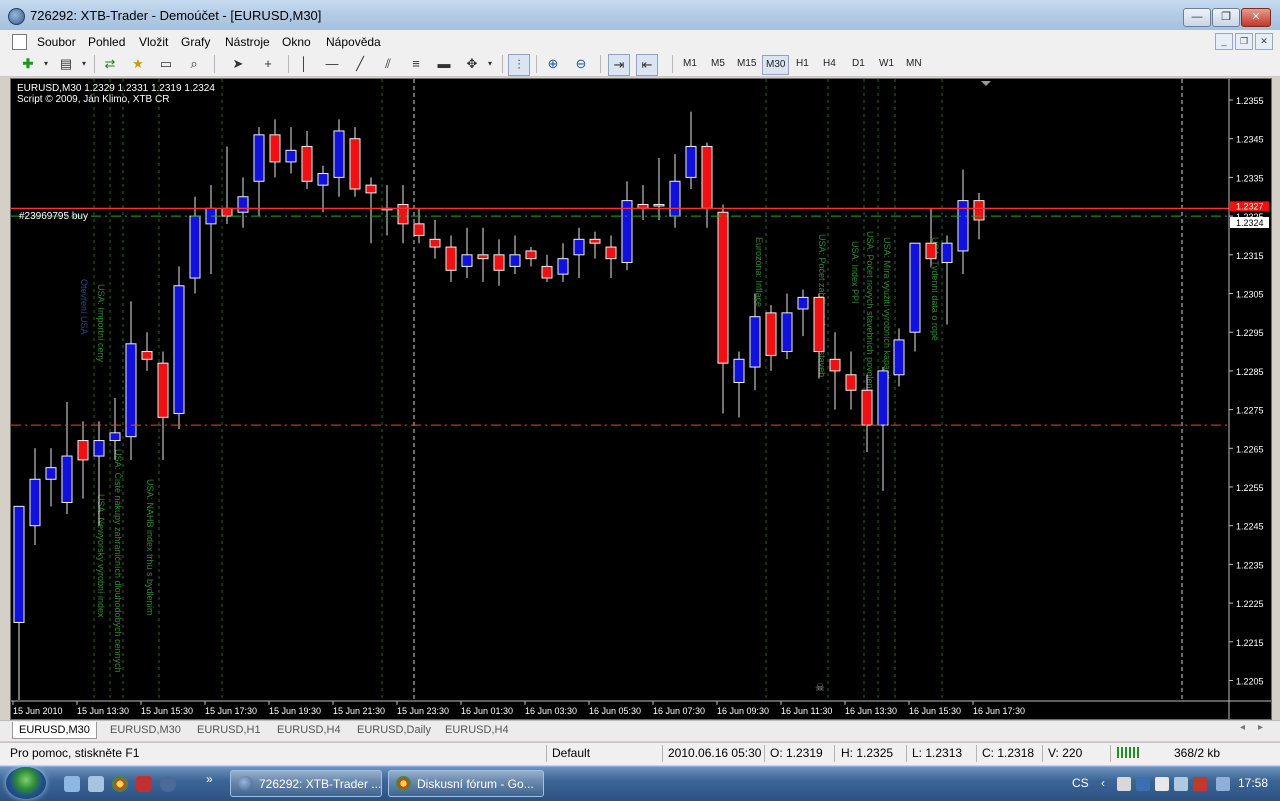 Image resolution: width=1280 pixels, height=801 pixels. What do you see at coordinates (359, 711) in the screenshot?
I see `time-axis-label: 15 Jun 21:30` at bounding box center [359, 711].